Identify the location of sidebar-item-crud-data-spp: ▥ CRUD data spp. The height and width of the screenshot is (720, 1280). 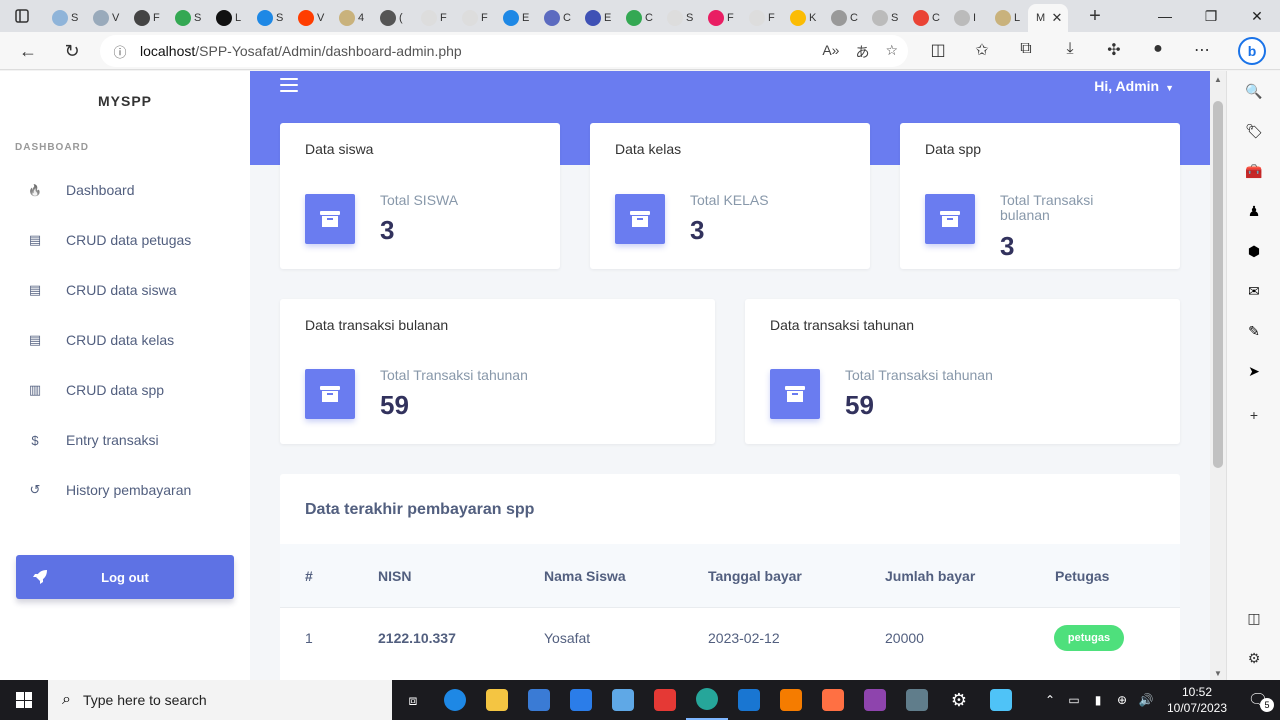
(125, 390).